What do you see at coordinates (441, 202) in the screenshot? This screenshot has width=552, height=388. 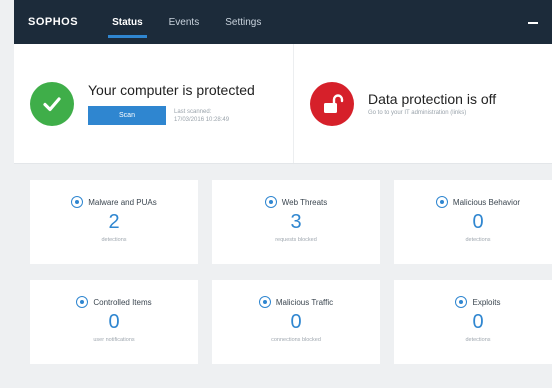 I see `behavior-icon` at bounding box center [441, 202].